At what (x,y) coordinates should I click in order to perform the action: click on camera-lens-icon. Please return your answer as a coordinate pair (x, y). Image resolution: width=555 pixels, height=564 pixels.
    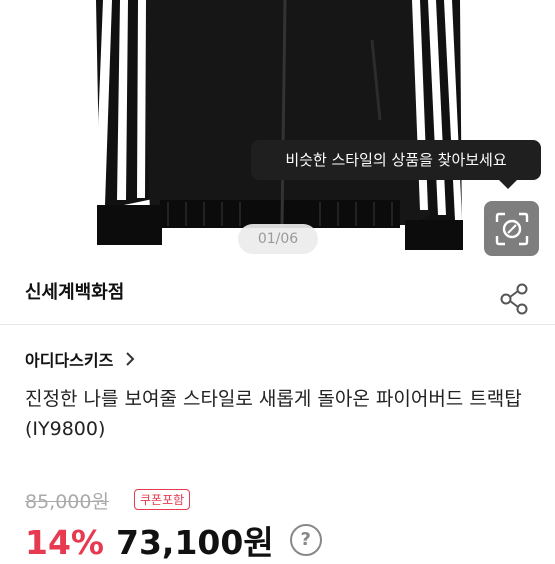
    Looking at the image, I should click on (511, 228).